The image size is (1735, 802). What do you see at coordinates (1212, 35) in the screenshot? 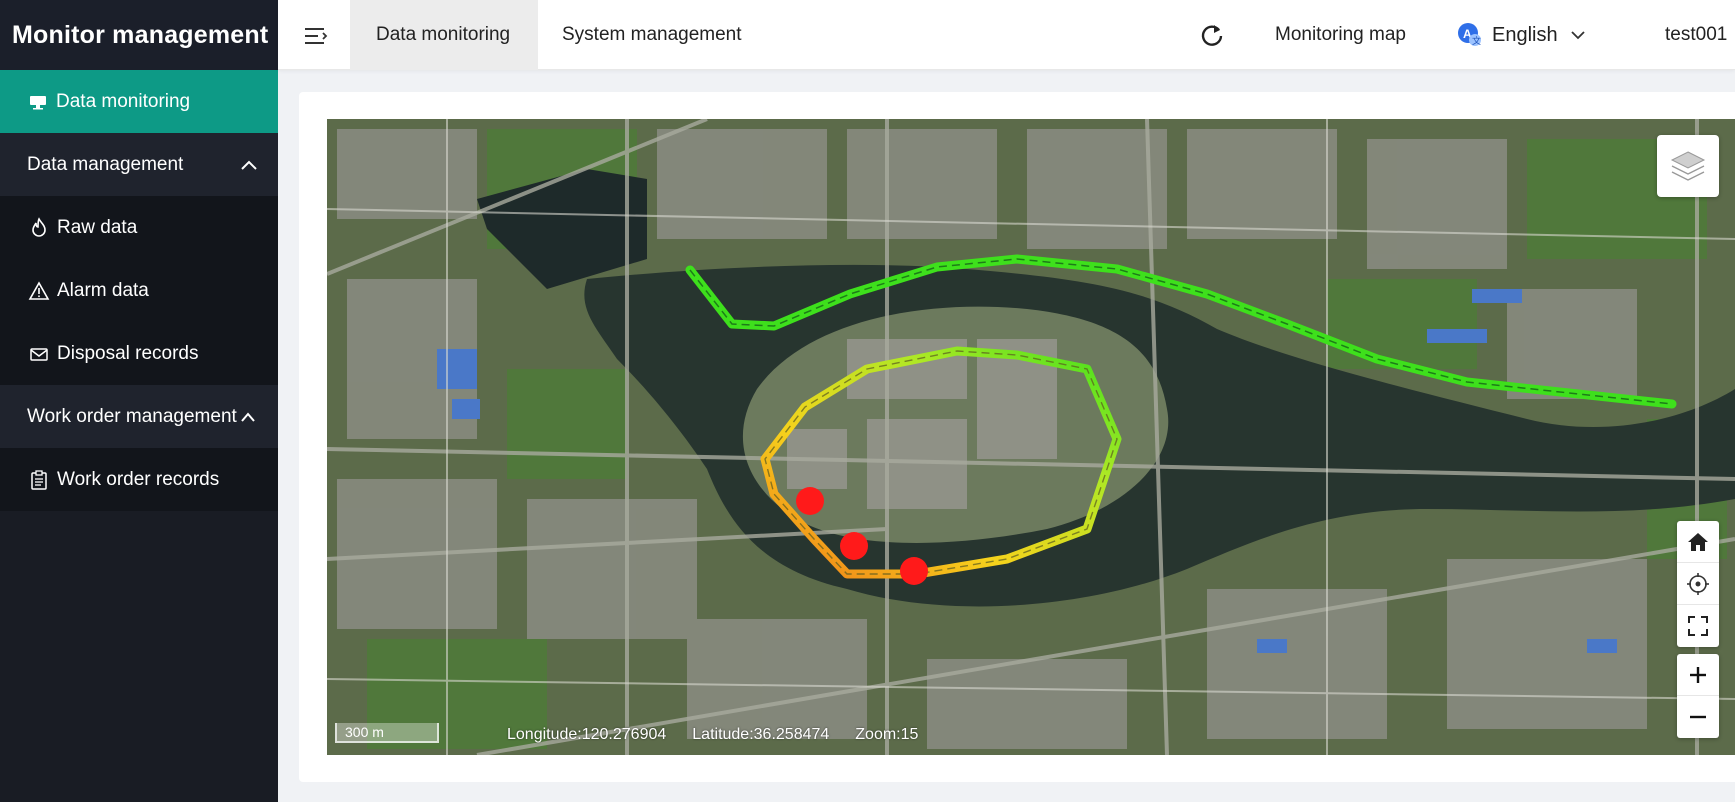
I see `refresh-icon` at bounding box center [1212, 35].